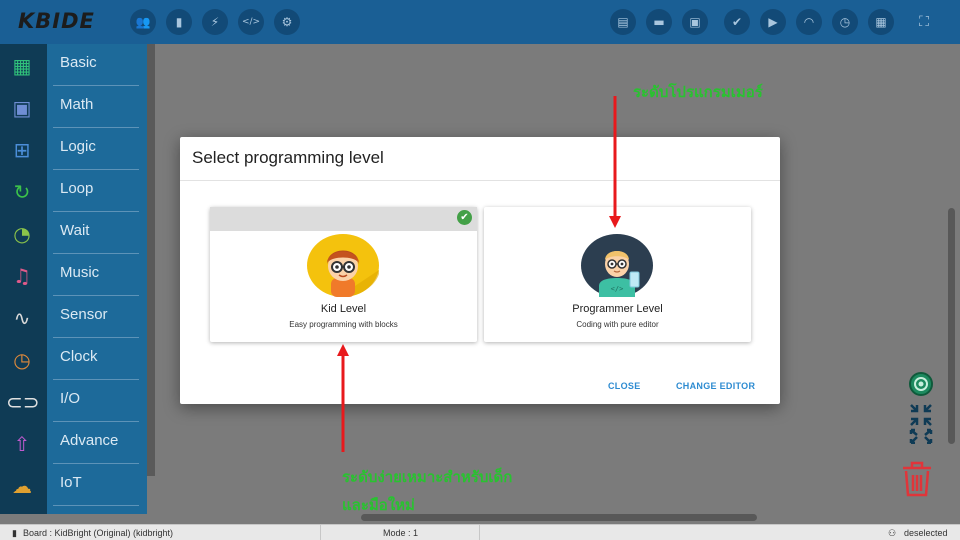  Describe the element at coordinates (78, 146) in the screenshot. I see `sidebar-item-label: Logic` at that location.